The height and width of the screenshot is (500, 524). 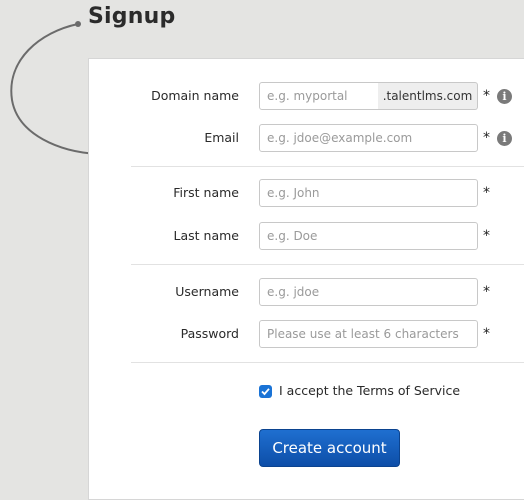 I want to click on first-name-row: First name *, so click(x=306, y=193).